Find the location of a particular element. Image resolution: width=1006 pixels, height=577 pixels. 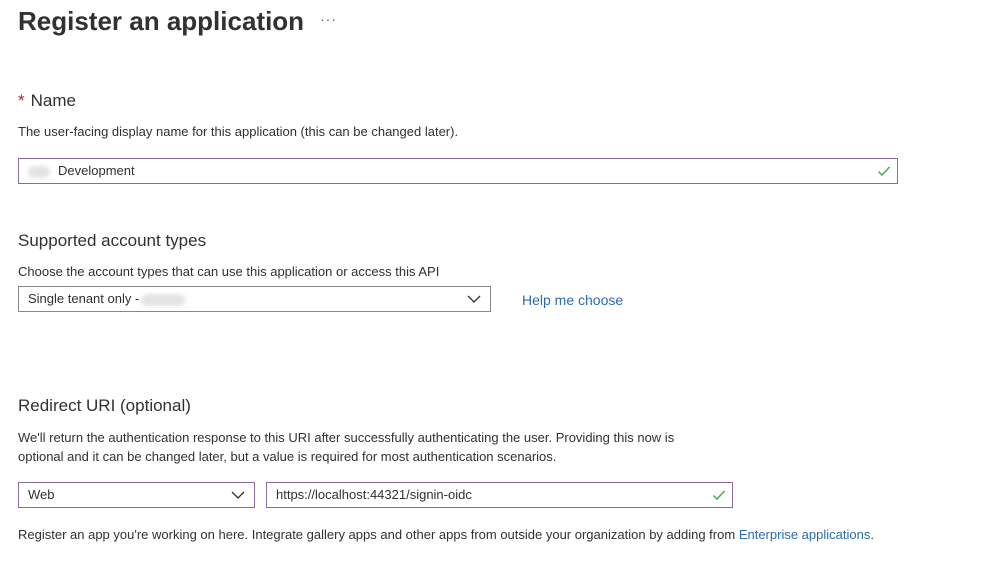

name-label: Name is located at coordinates (53, 100).